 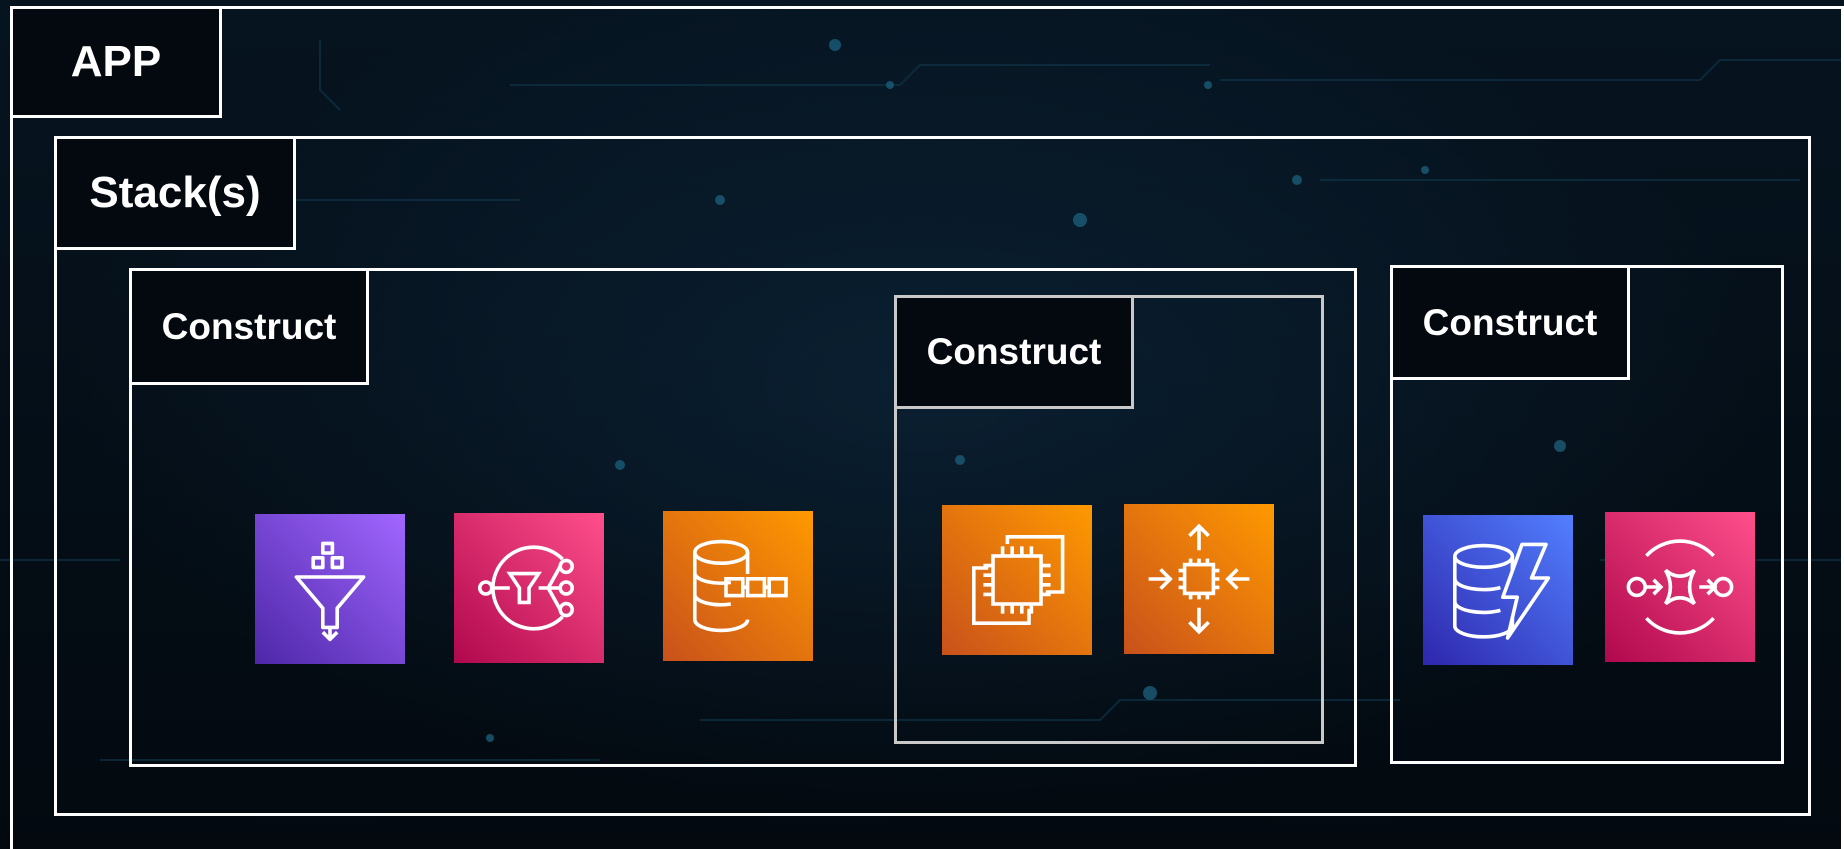 I want to click on queue-icon, so click(x=1680, y=587).